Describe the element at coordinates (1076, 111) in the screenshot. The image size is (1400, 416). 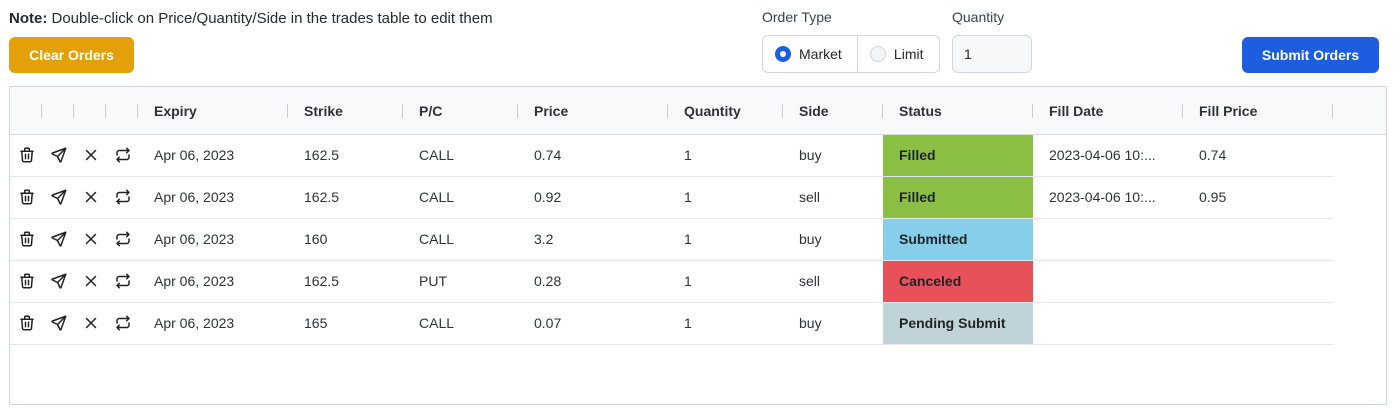
I see `column-header-fill-date: Fill Date` at that location.